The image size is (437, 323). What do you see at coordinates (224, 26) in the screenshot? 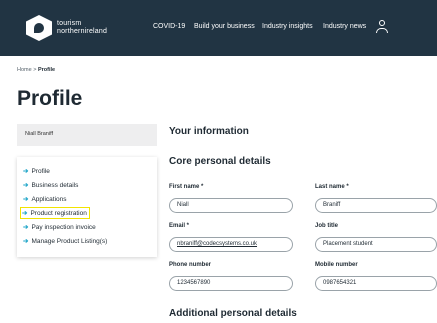
I see `nav-build-business: Build your business` at bounding box center [224, 26].